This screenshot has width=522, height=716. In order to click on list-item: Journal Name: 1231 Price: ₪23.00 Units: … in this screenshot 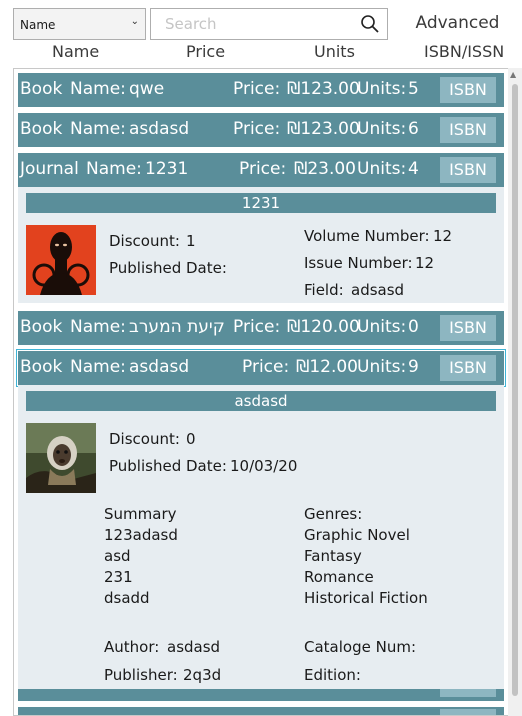, I will do `click(261, 170)`.